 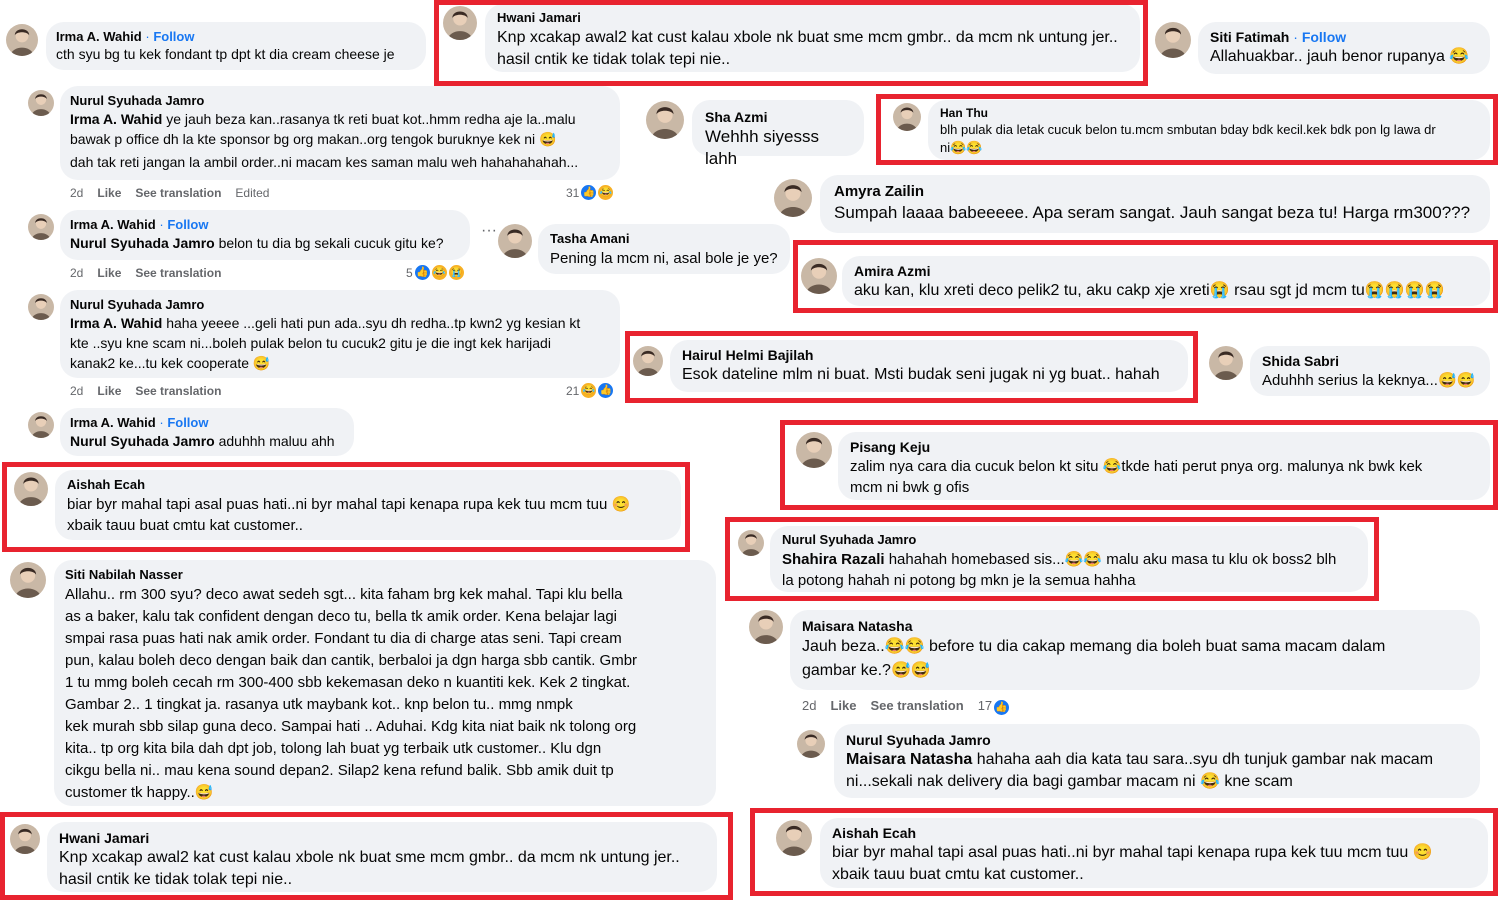 What do you see at coordinates (1166, 271) in the screenshot?
I see `author-name: Amira Azmi` at bounding box center [1166, 271].